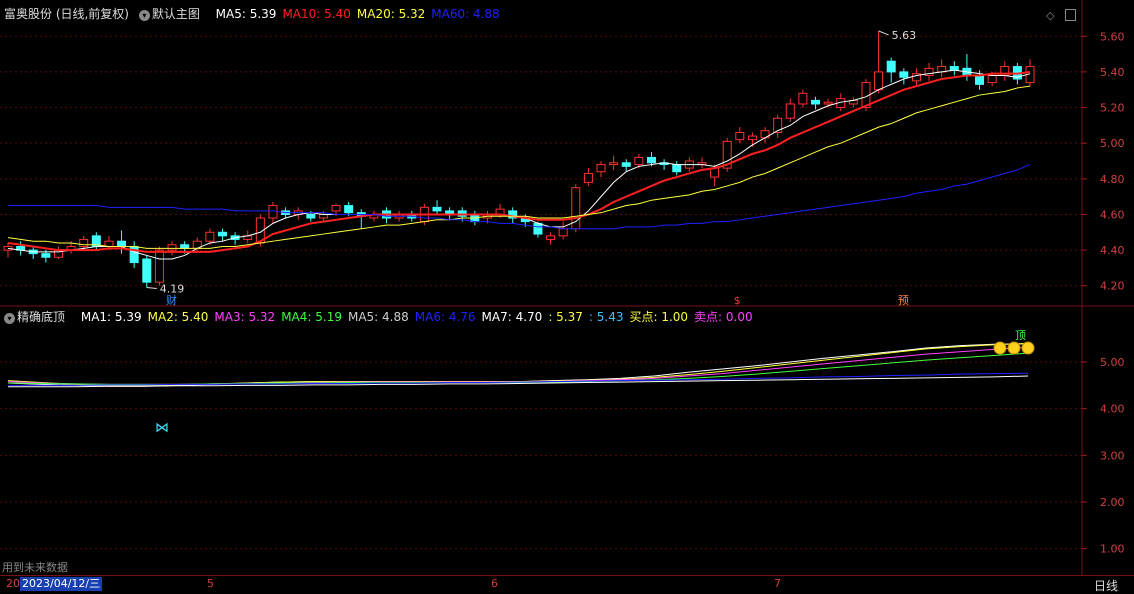  What do you see at coordinates (210, 583) in the screenshot?
I see `month-tick: 5` at bounding box center [210, 583].